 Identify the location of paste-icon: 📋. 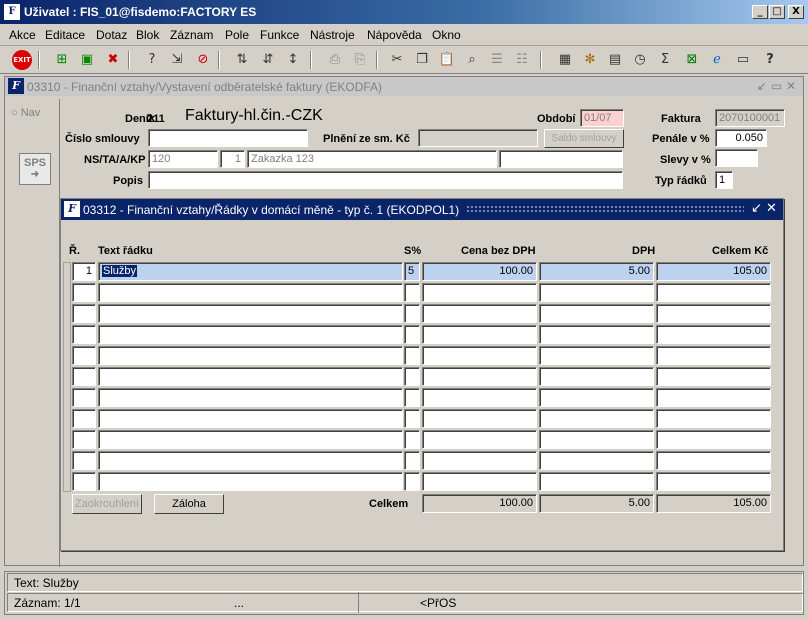
(447, 60).